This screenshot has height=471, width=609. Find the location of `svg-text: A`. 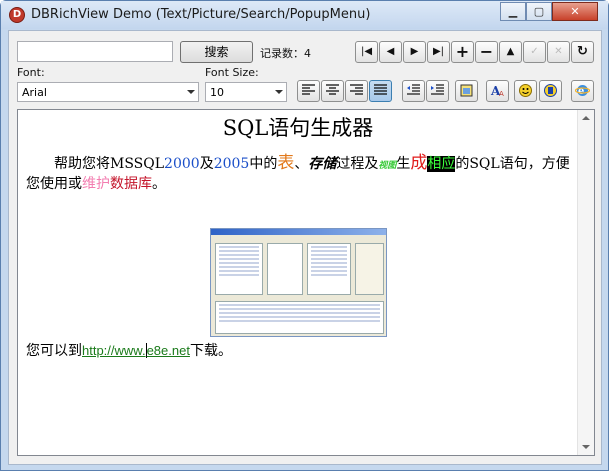

svg-text: A is located at coordinates (501, 94).